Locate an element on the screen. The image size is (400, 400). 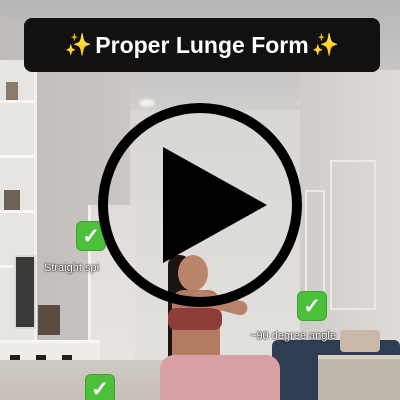
play-icon is located at coordinates (215, 205).